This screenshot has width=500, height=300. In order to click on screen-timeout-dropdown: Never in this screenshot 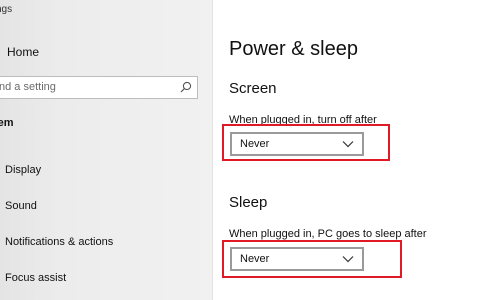, I will do `click(297, 144)`.